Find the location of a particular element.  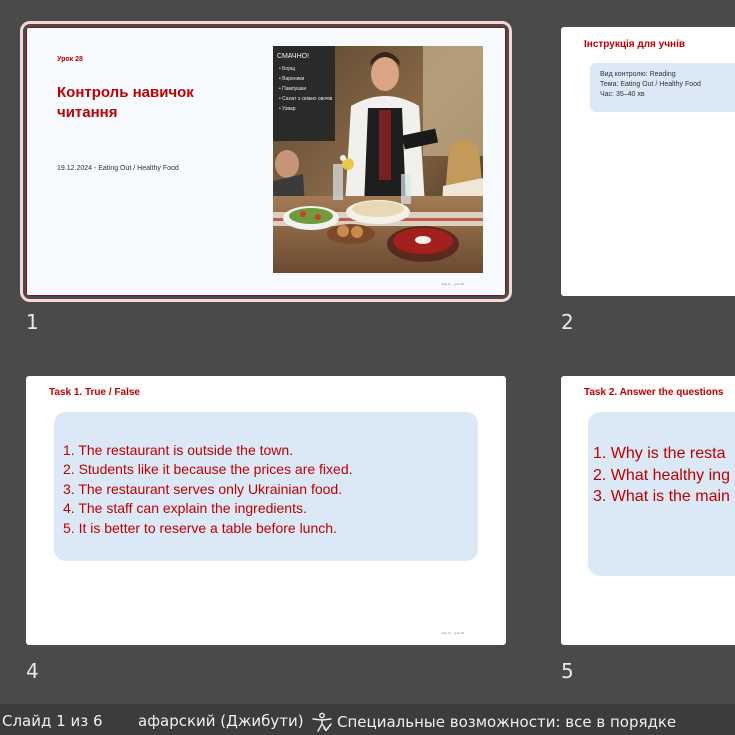

info-line: Час: 35–40 хв is located at coordinates (622, 94).